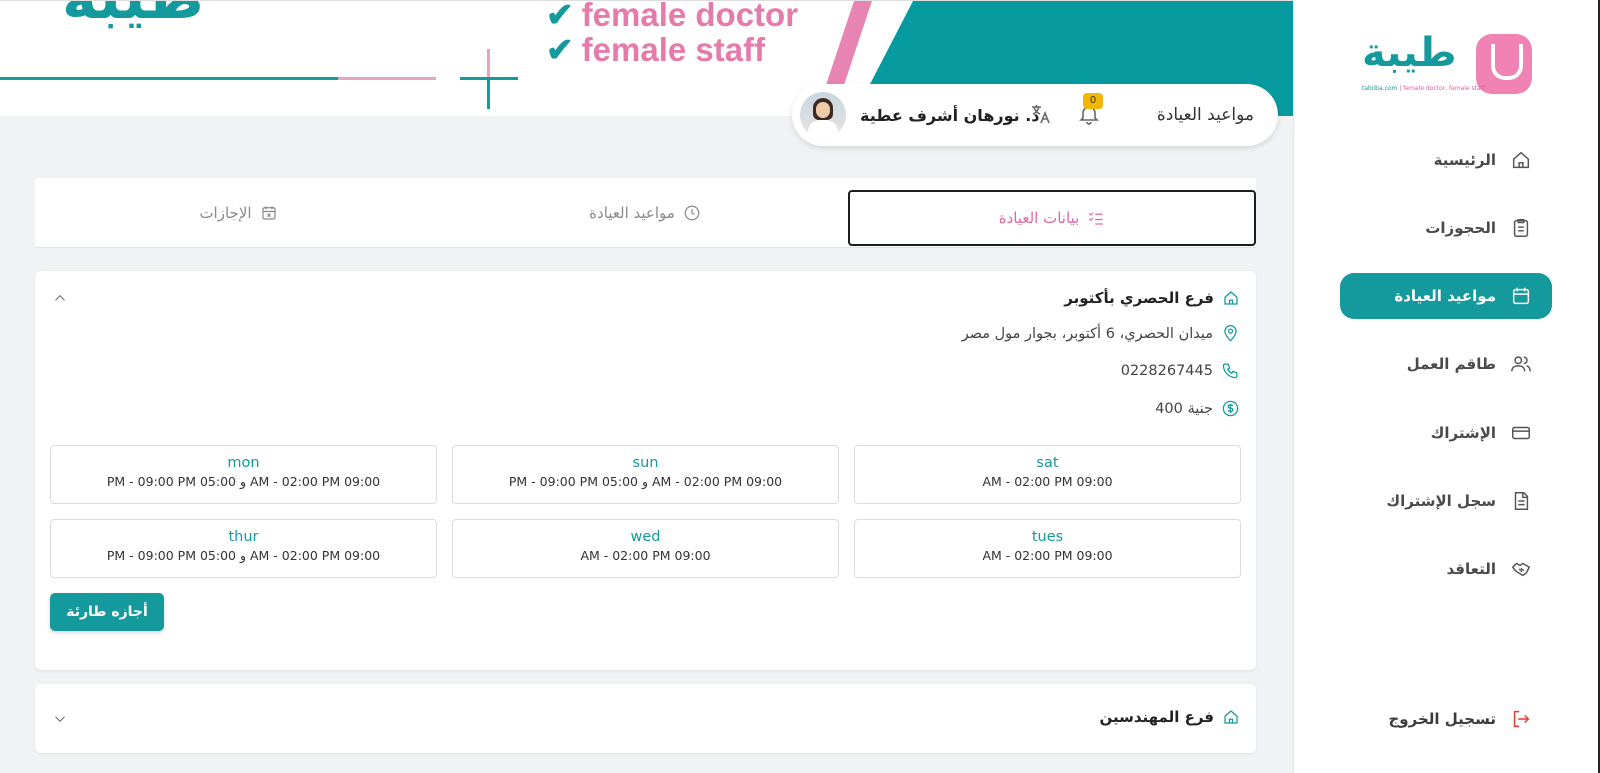 This screenshot has height=773, width=1600. I want to click on banner-decor-plus-vertical, so click(488, 94).